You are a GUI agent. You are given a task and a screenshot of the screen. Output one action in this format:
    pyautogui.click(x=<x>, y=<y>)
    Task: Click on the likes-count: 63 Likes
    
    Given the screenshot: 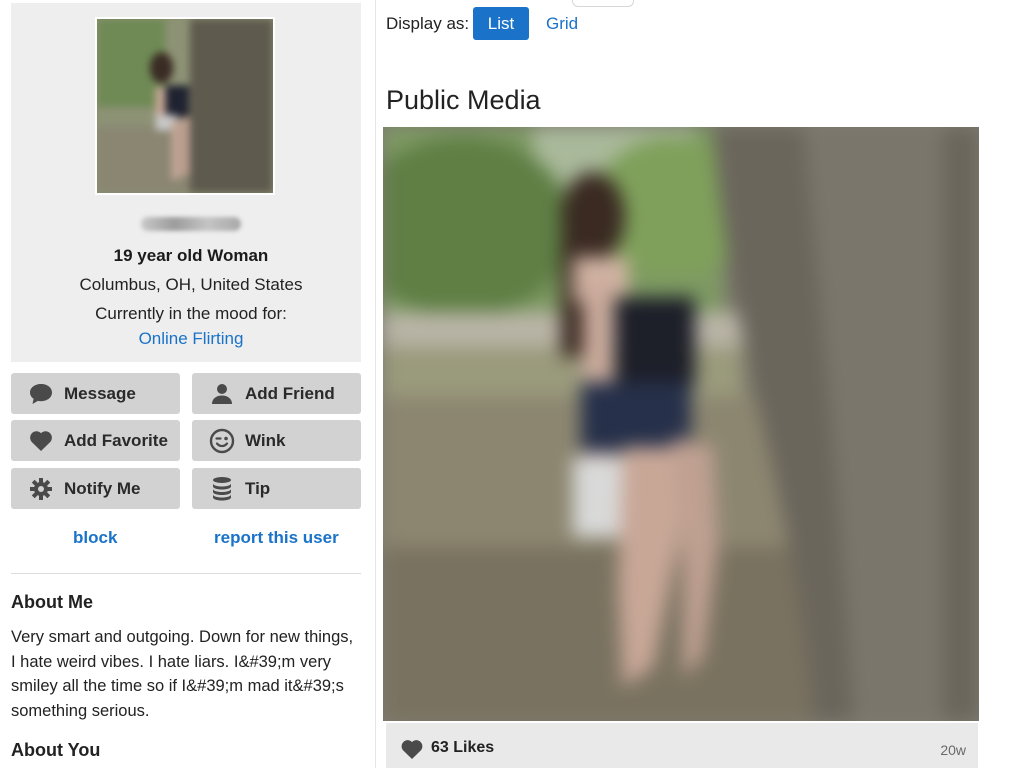 What is the action you would take?
    pyautogui.click(x=463, y=747)
    